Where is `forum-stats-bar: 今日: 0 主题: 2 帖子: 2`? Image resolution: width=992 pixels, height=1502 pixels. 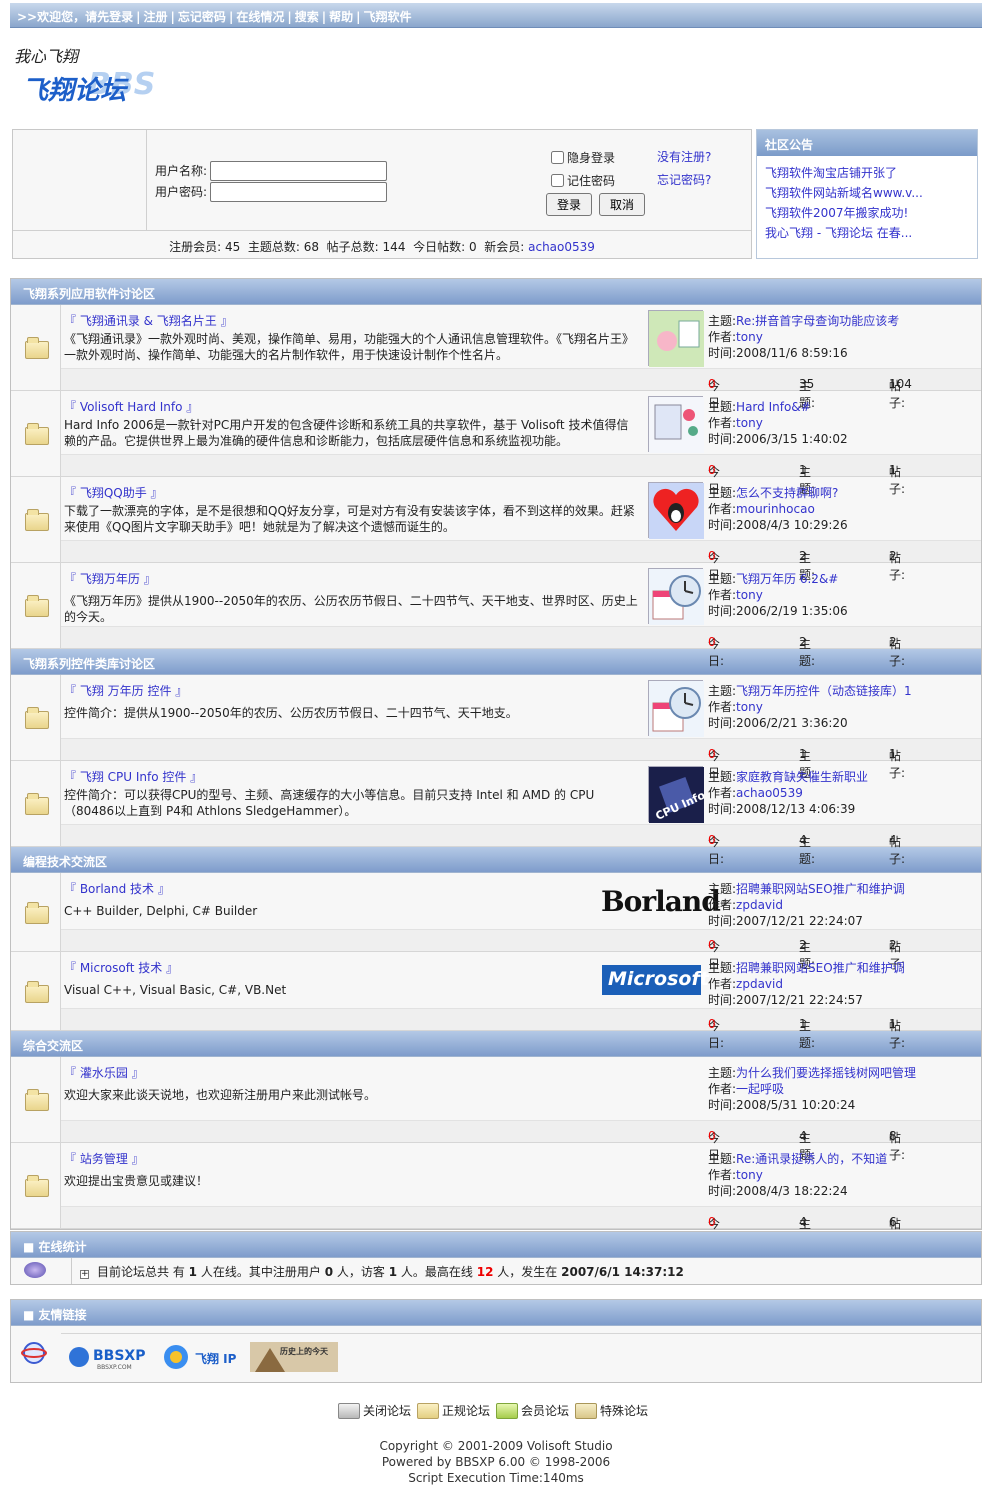
forum-stats-bar: 今日: 0 主题: 2 帖子: 2 is located at coordinates (521, 950).